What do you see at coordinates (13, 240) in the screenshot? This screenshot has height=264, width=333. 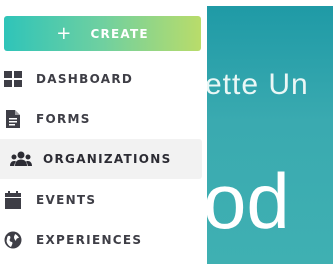 I see `globe-icon` at bounding box center [13, 240].